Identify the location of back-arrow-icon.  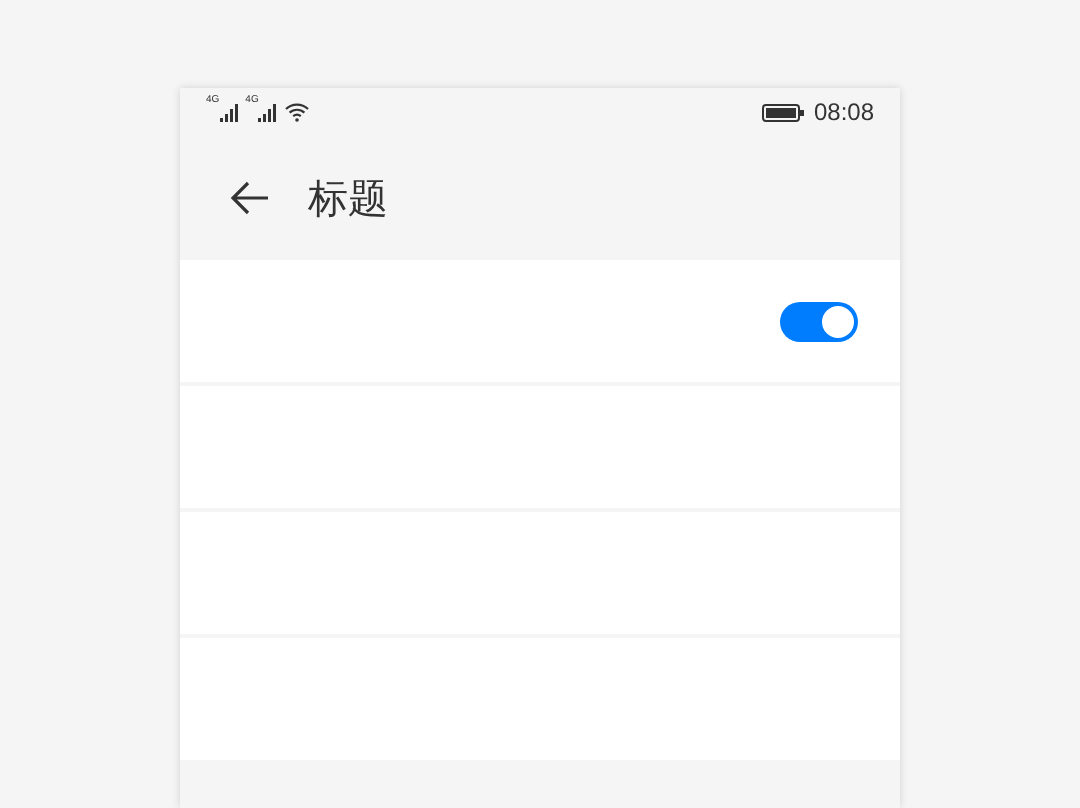
(250, 198).